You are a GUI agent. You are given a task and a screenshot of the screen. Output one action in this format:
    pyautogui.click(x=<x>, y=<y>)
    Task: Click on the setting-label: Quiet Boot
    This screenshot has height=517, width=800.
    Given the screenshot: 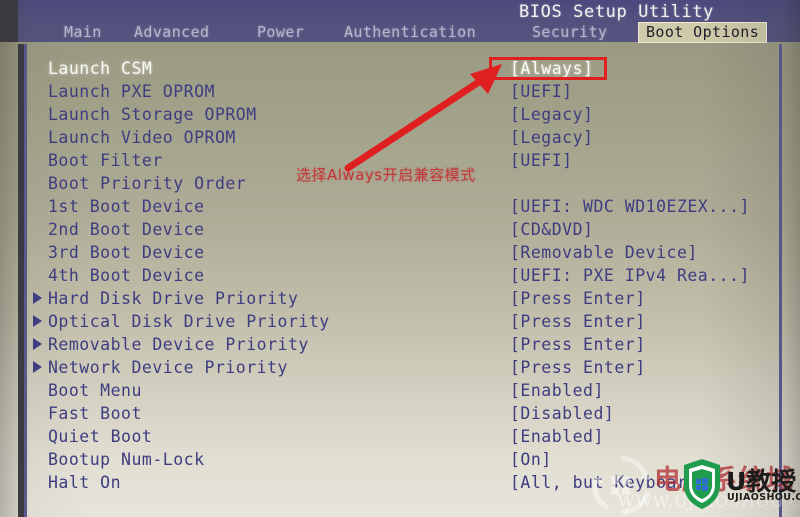 What is the action you would take?
    pyautogui.click(x=100, y=436)
    